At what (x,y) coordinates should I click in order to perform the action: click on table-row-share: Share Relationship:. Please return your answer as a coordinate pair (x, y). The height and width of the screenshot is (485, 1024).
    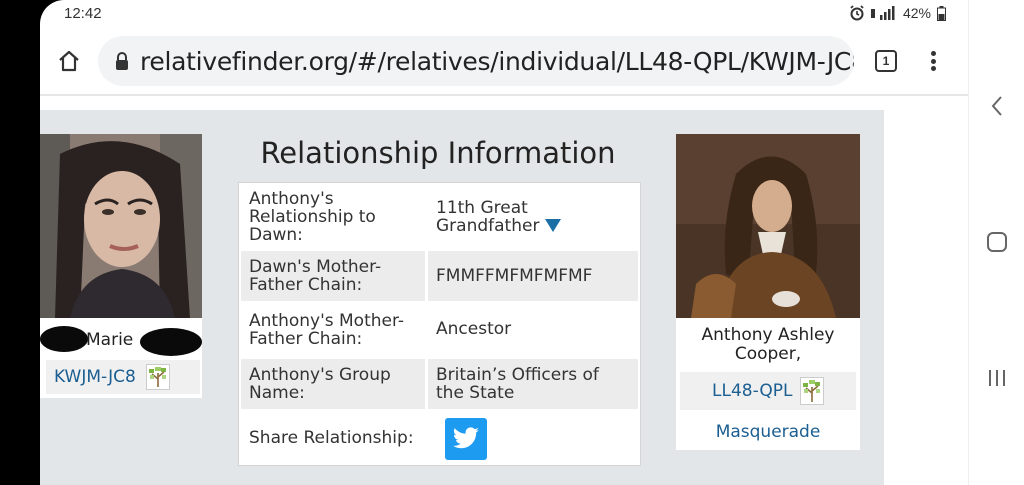
    Looking at the image, I should click on (439, 438).